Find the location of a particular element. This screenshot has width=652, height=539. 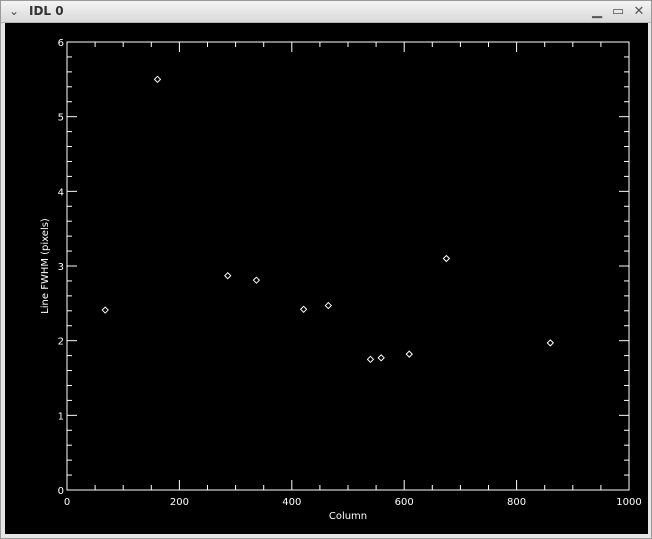

y-tick-label: 4 is located at coordinates (61, 192).